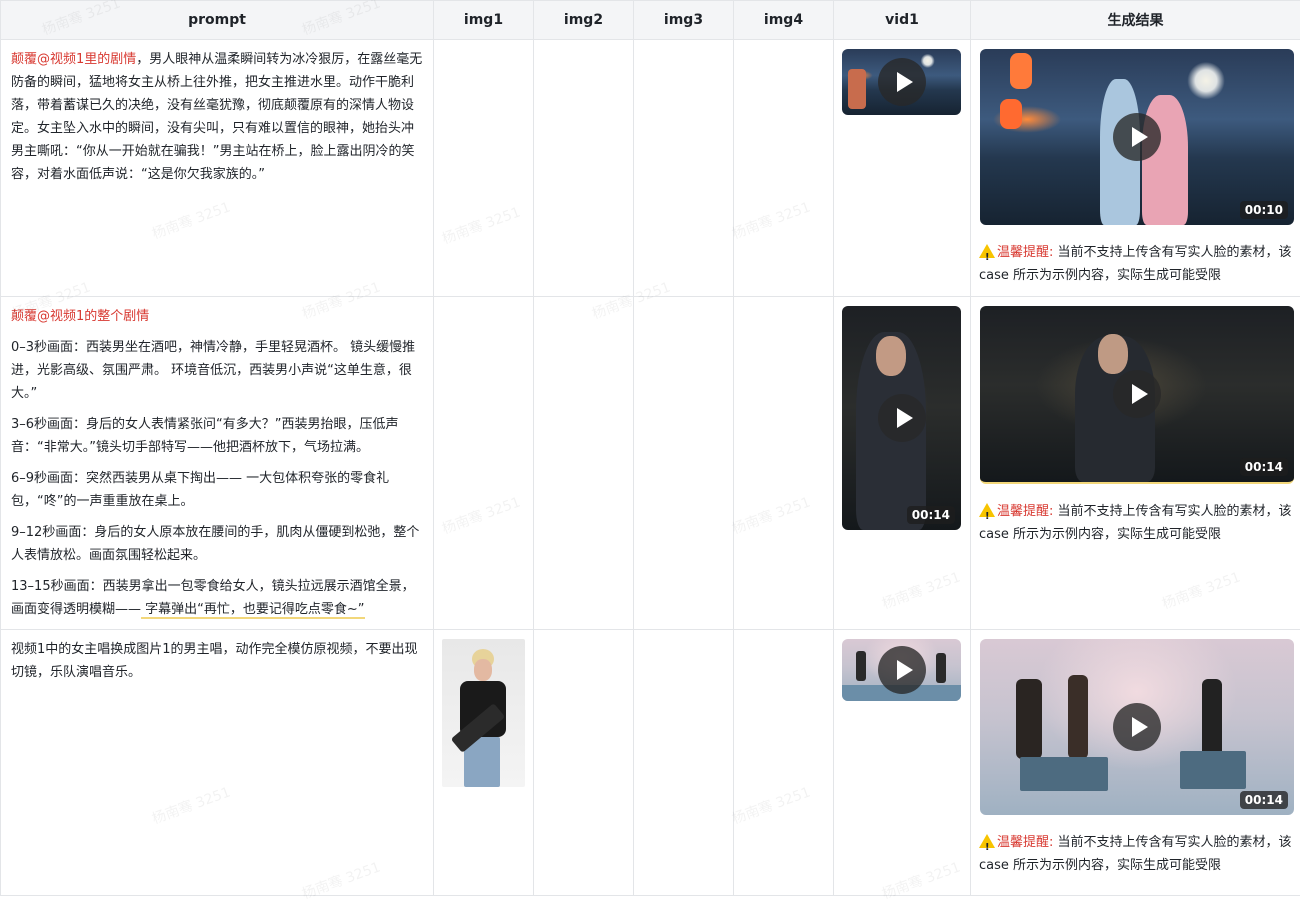  I want to click on img1-thumbnail, so click(483, 713).